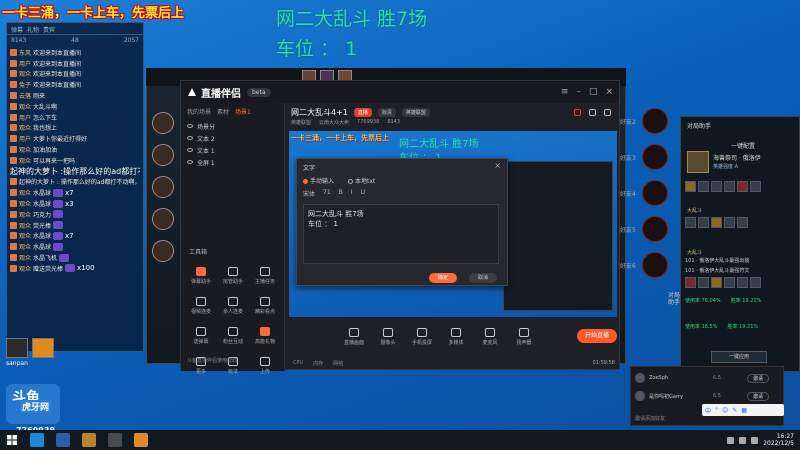 Image resolution: width=800 pixels, height=450 pixels. I want to click on ime-button: ▦, so click(744, 410).